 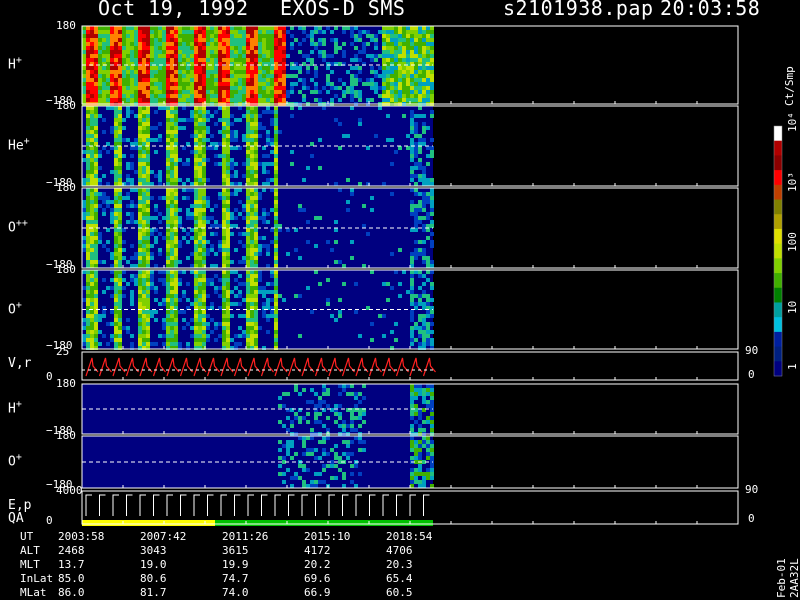 What do you see at coordinates (399, 564) in the screenshot?
I see `table-cell: 20.3` at bounding box center [399, 564].